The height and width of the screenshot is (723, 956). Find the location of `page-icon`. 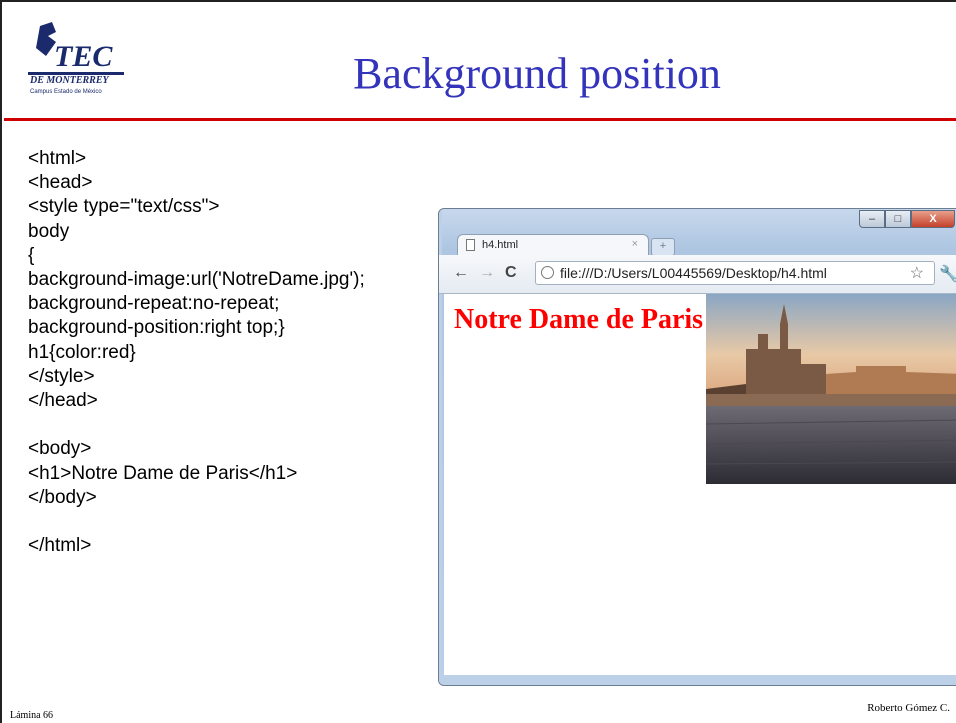

page-icon is located at coordinates (470, 245).